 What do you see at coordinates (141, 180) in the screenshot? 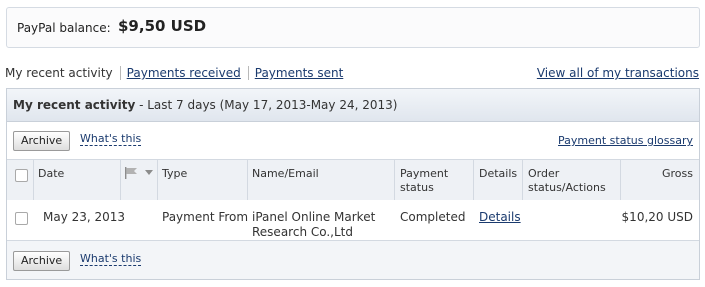
I see `flag-filter` at bounding box center [141, 180].